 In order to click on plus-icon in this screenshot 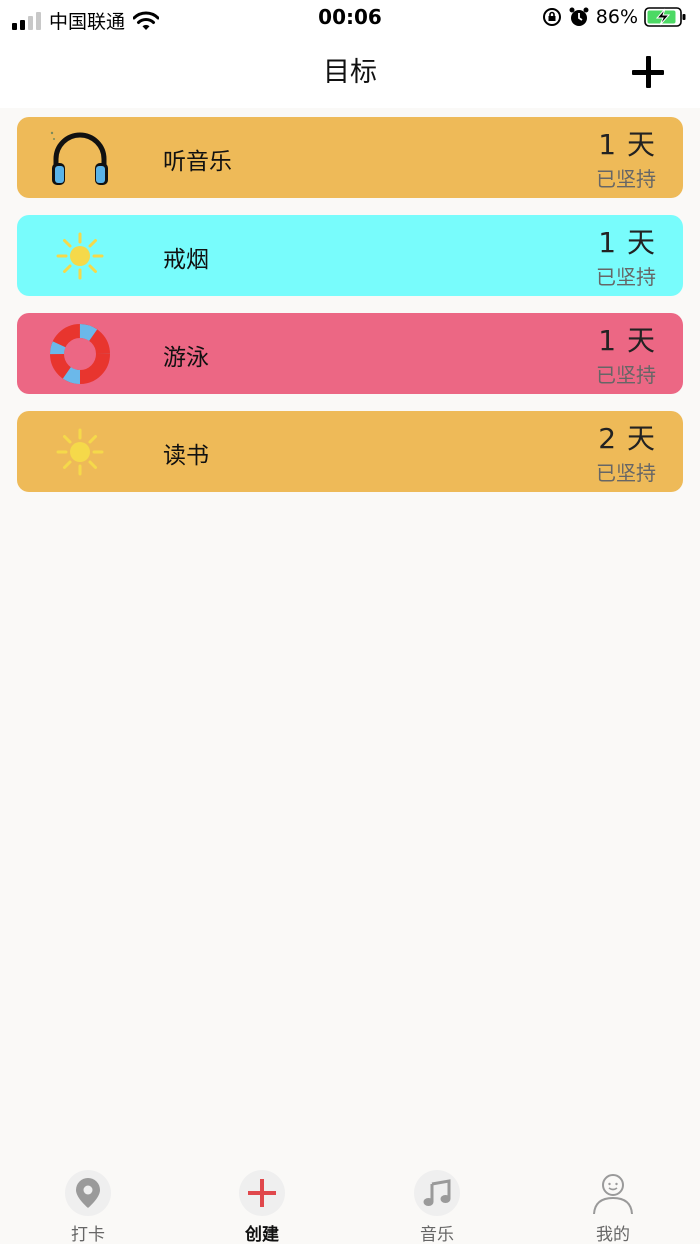, I will do `click(262, 1193)`.